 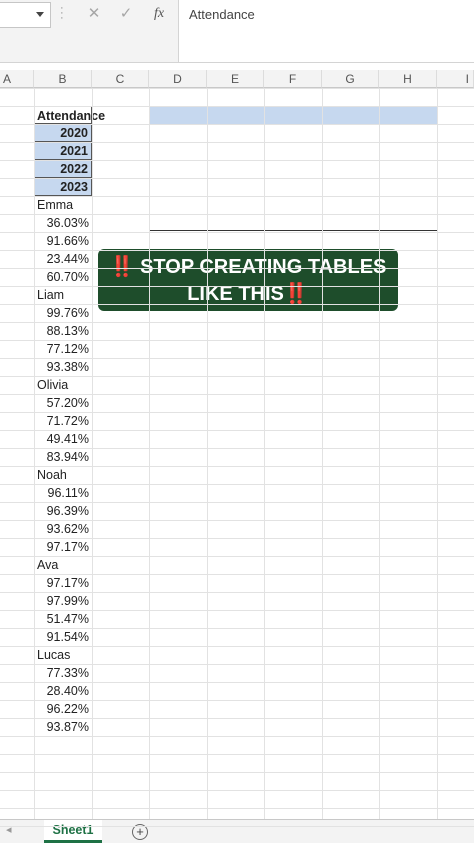 I want to click on attendance-value-cell: 96.22%, so click(x=63, y=709).